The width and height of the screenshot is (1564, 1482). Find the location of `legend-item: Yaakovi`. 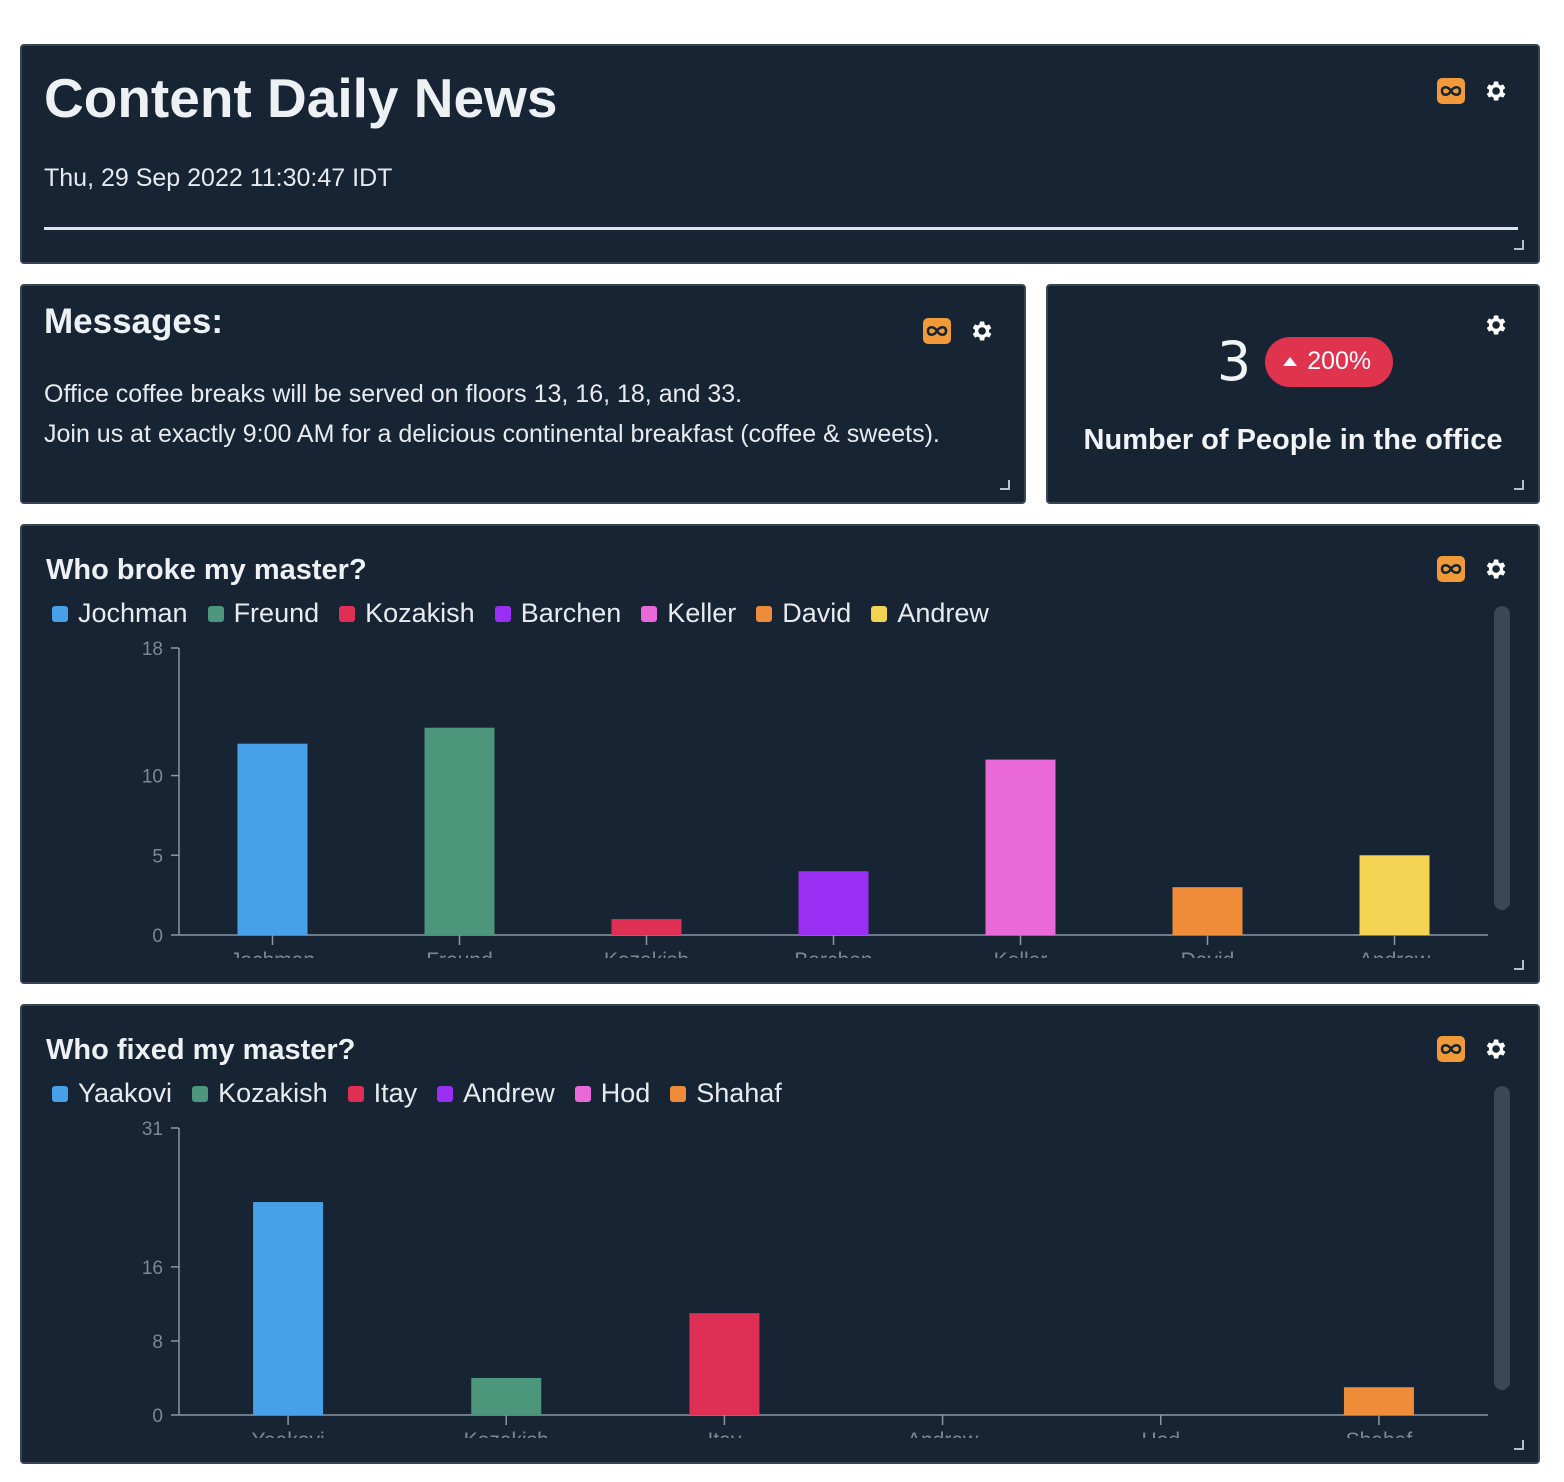

legend-item: Yaakovi is located at coordinates (112, 1093).